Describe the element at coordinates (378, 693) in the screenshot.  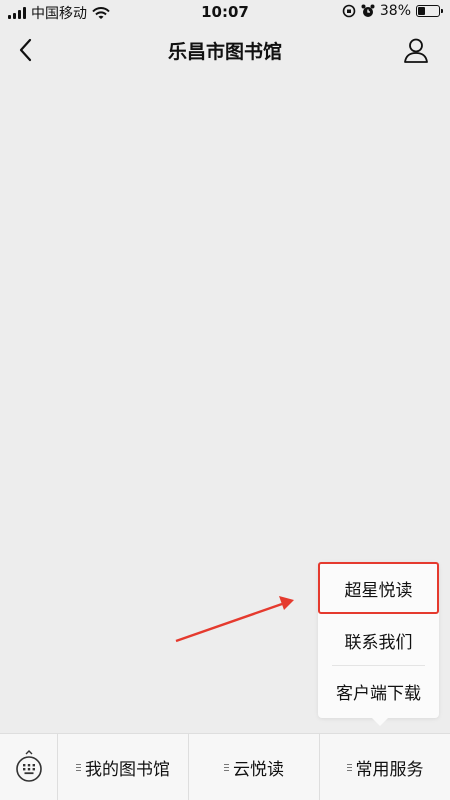
I see `menu-item-label: 客户端下载` at that location.